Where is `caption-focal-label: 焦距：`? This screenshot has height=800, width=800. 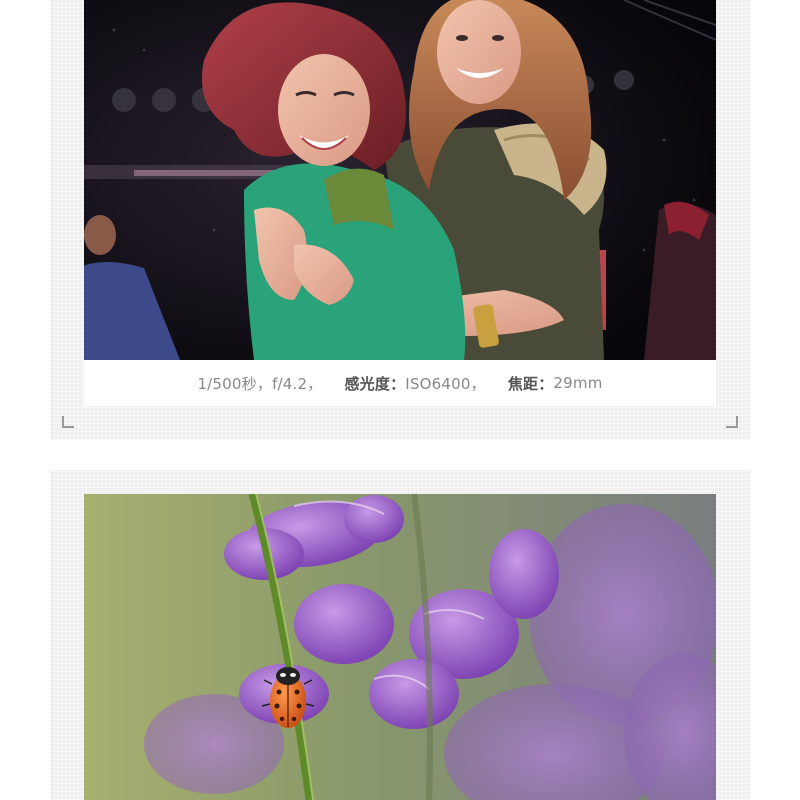
caption-focal-label: 焦距： is located at coordinates (530, 383).